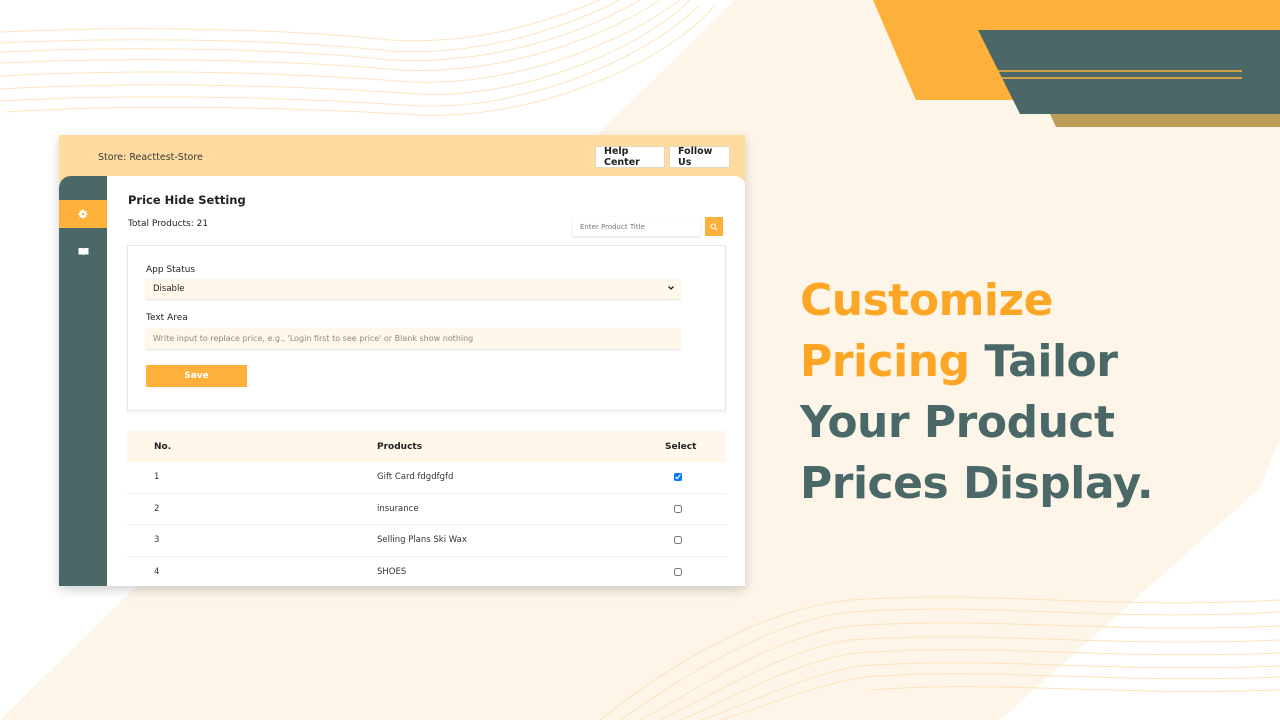 The image size is (1280, 720). What do you see at coordinates (163, 446) in the screenshot?
I see `header-no: No.` at bounding box center [163, 446].